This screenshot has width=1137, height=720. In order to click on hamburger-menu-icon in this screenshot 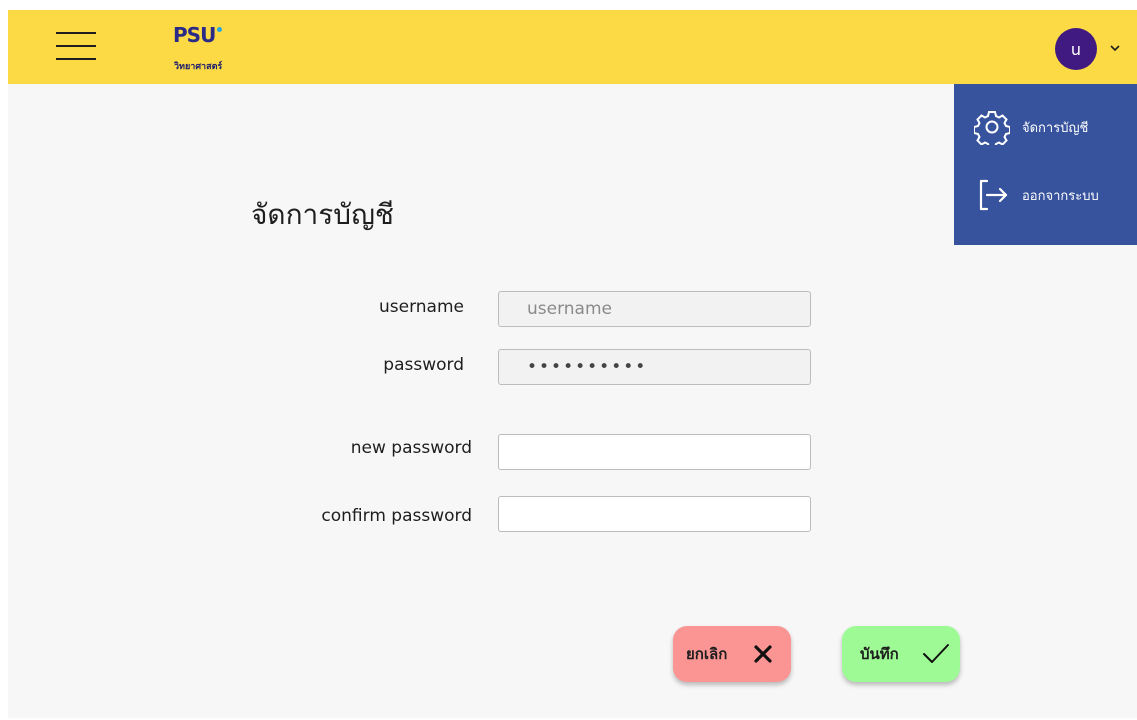, I will do `click(76, 45)`.